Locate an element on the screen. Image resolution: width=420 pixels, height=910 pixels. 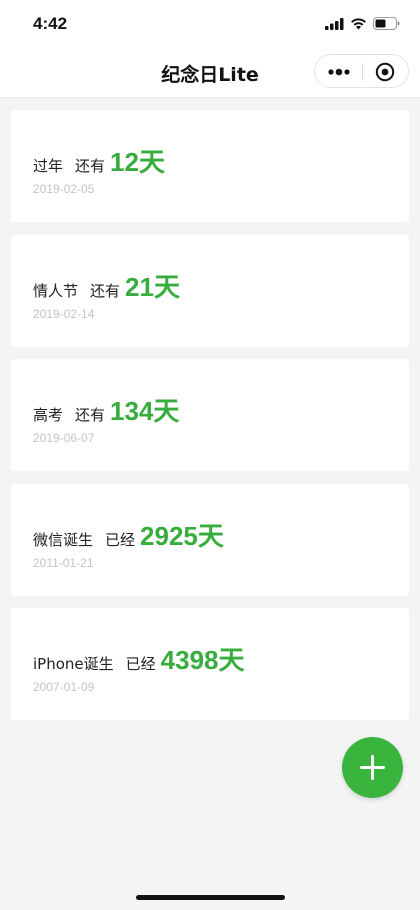
status-time: 4:42 is located at coordinates (50, 23).